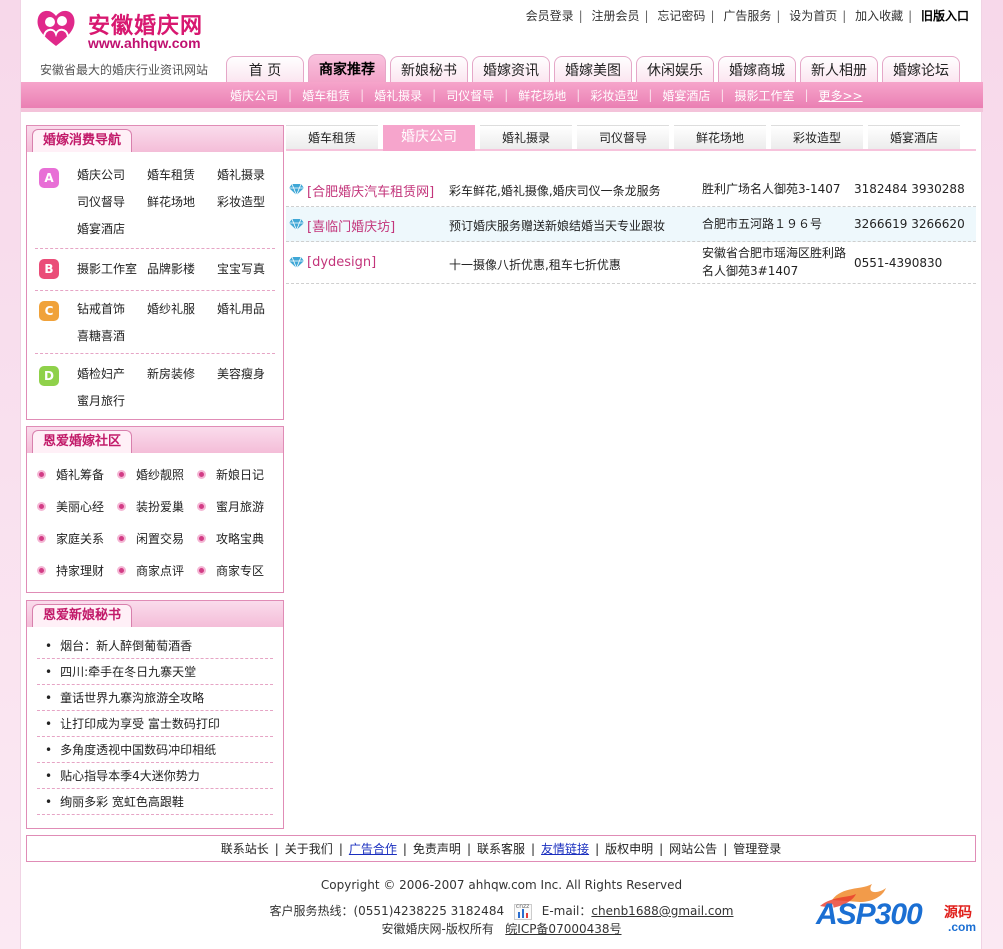 The height and width of the screenshot is (949, 1003). Describe the element at coordinates (155, 672) in the screenshot. I see `news-item: 四川:牵手在冬日九寨天堂` at that location.